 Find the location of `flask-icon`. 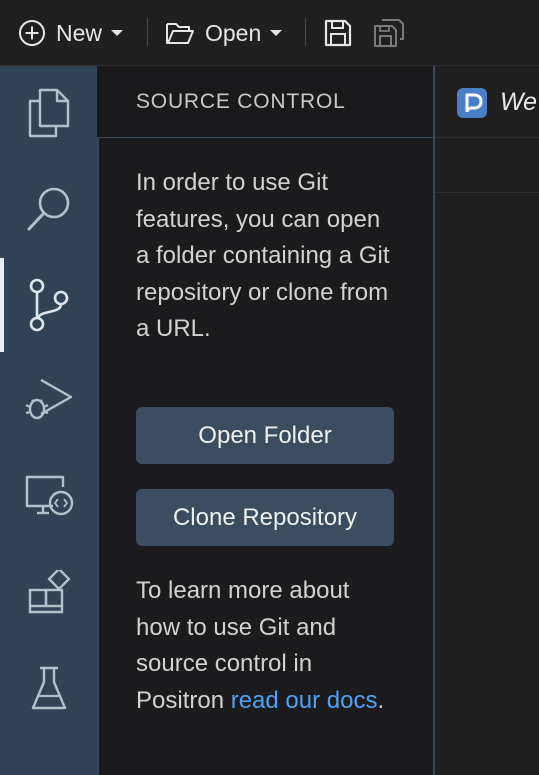

flask-icon is located at coordinates (49, 689).